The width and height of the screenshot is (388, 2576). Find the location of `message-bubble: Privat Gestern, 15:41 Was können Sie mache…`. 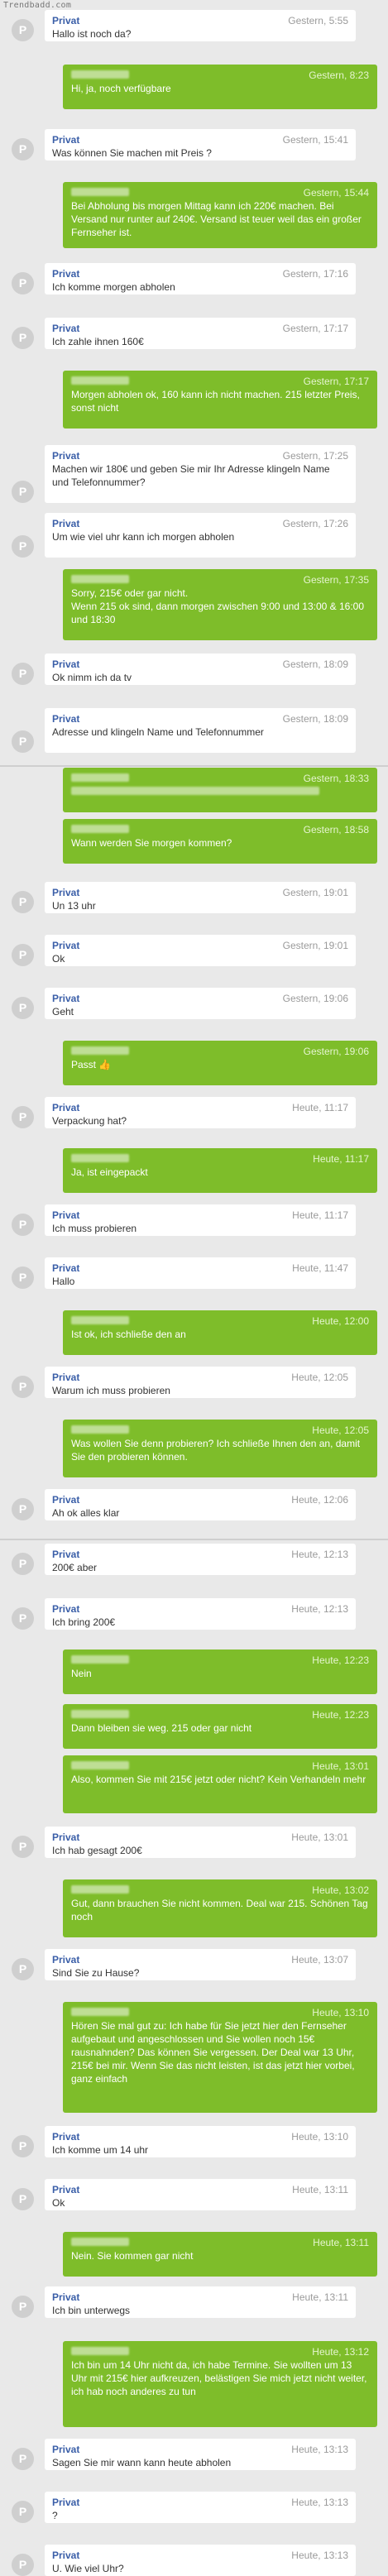

message-bubble: Privat Gestern, 15:41 Was können Sie mache… is located at coordinates (200, 144).